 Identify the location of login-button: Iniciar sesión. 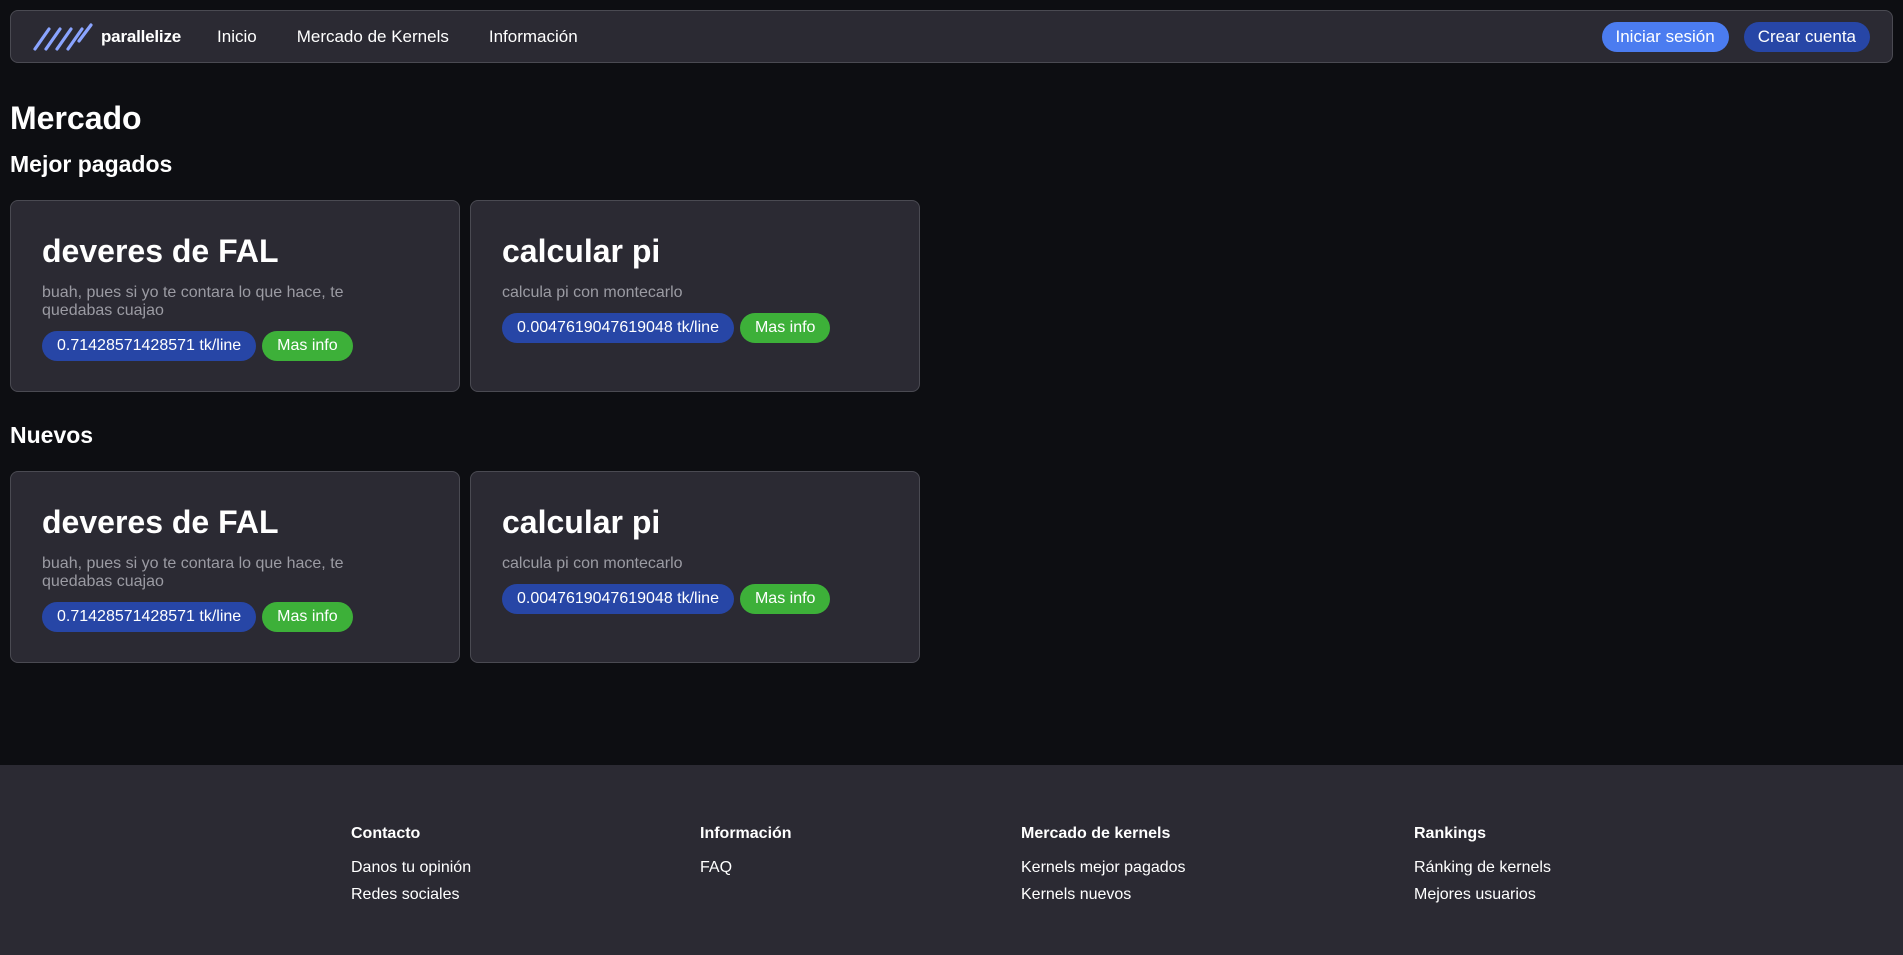
(1665, 36).